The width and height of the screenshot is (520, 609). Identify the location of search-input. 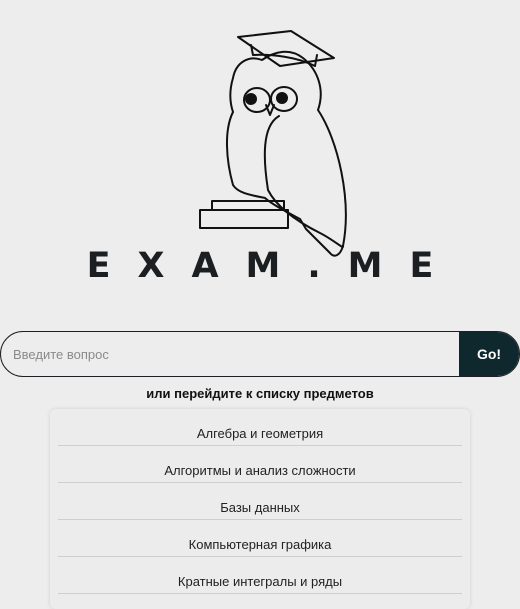
(229, 354).